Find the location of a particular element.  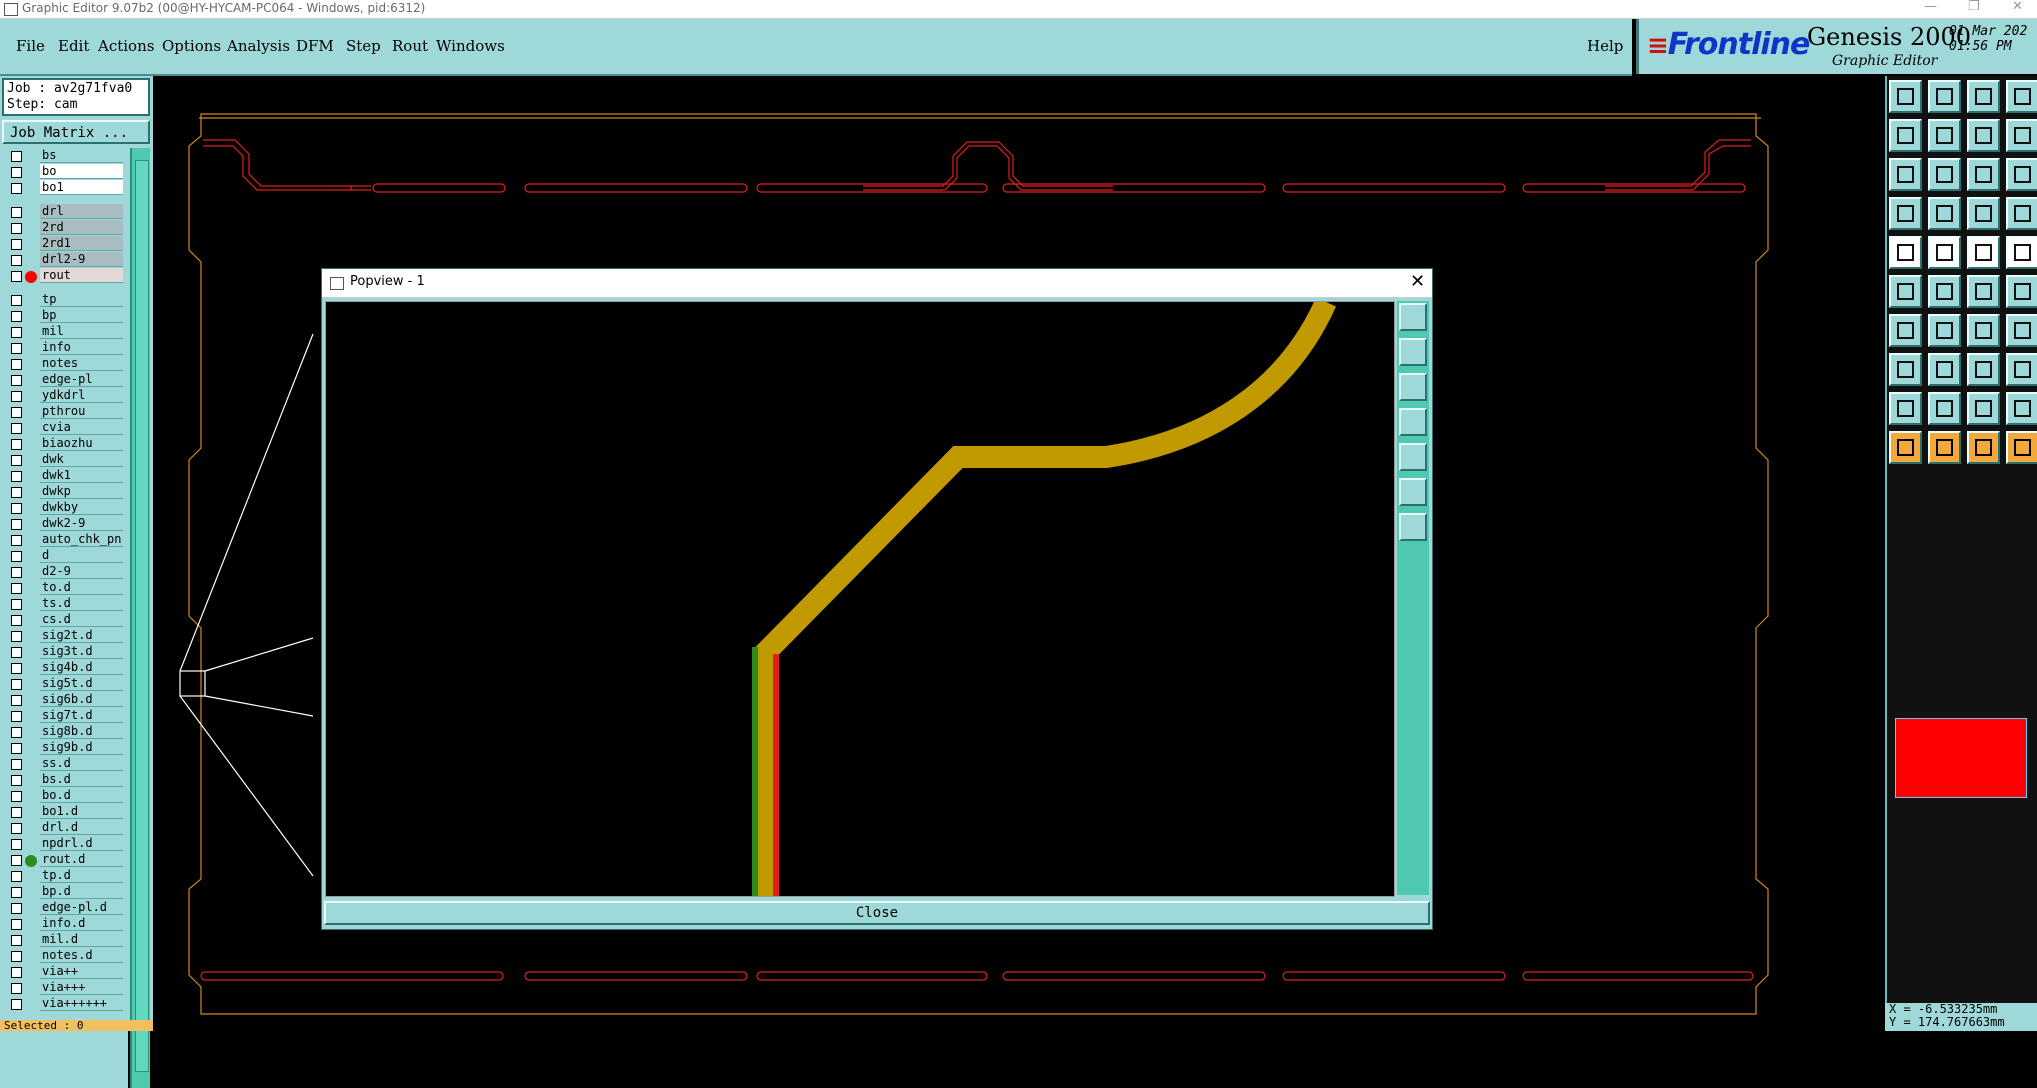

layer-row: sig8b.d is located at coordinates (64, 732).